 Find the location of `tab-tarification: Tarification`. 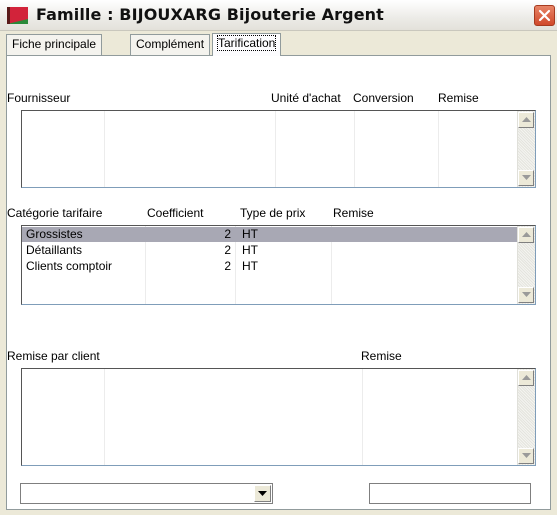

tab-tarification: Tarification is located at coordinates (247, 44).